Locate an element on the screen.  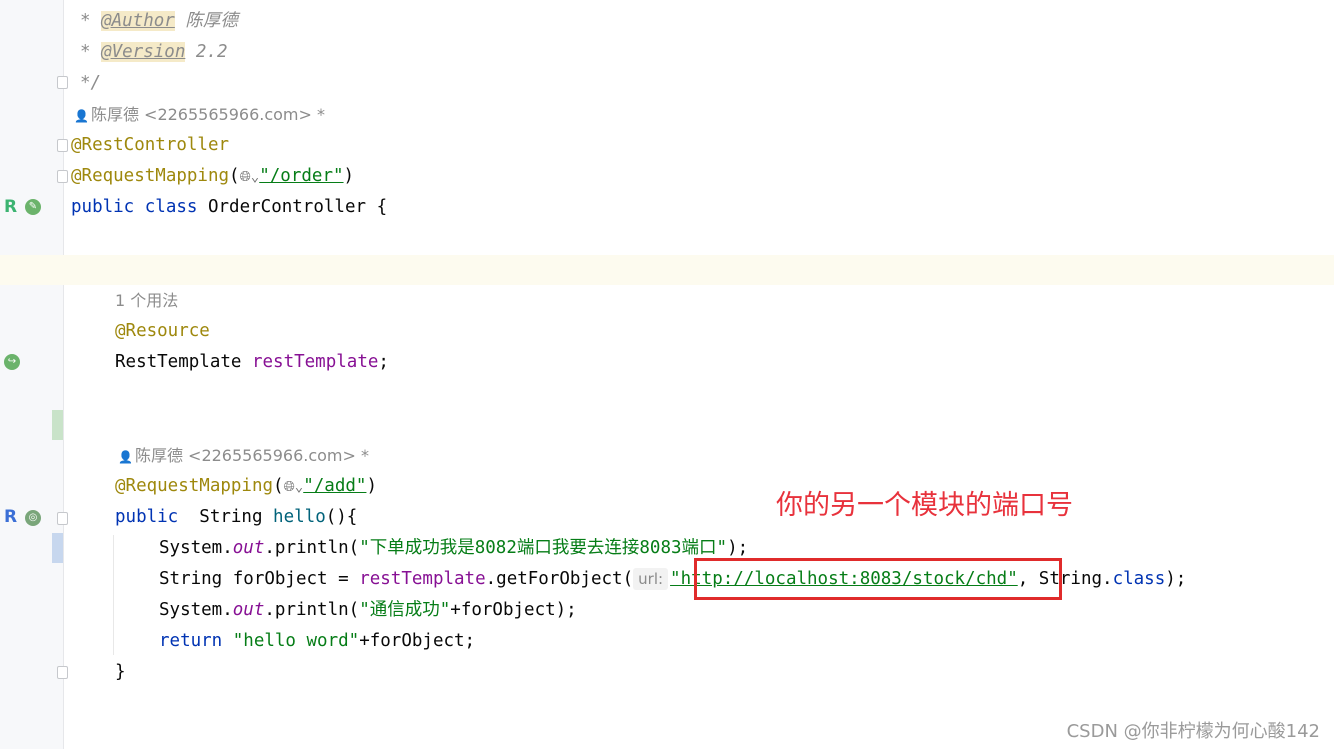
spring-bean-icon: ✎ is located at coordinates (33, 207).